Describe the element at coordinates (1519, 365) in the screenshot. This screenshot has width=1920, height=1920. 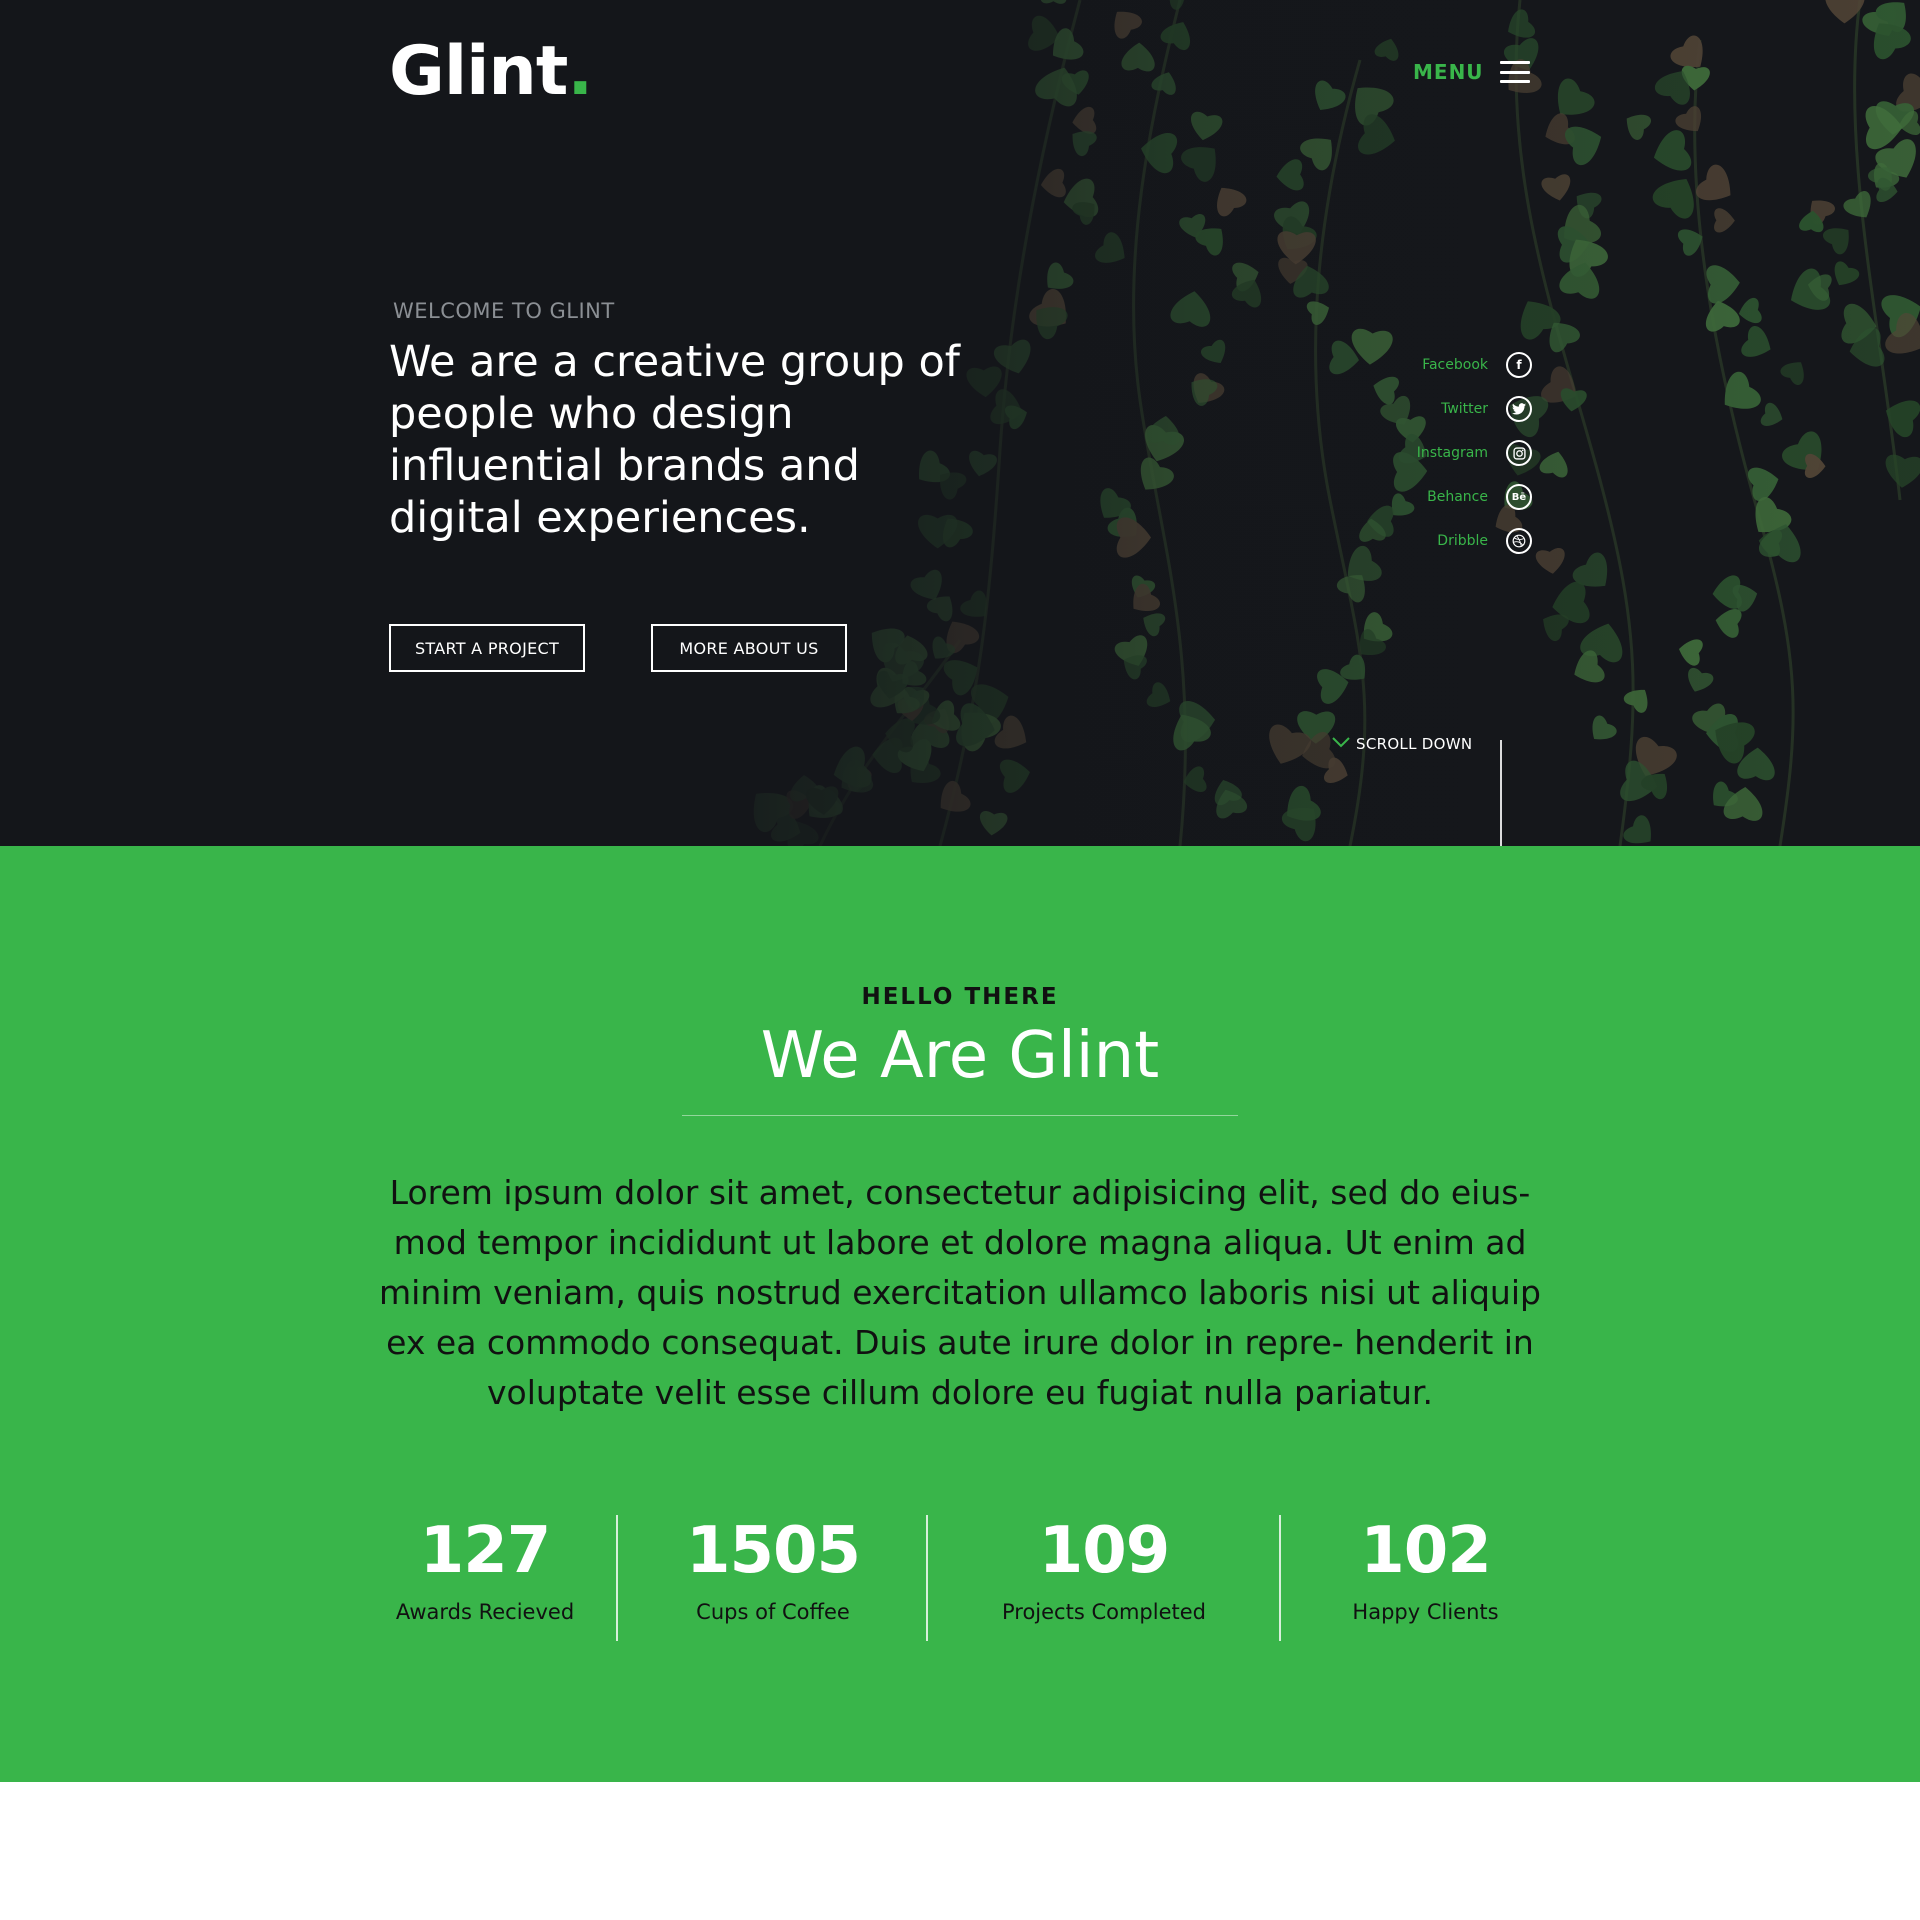
I see `facebook-icon: f` at that location.